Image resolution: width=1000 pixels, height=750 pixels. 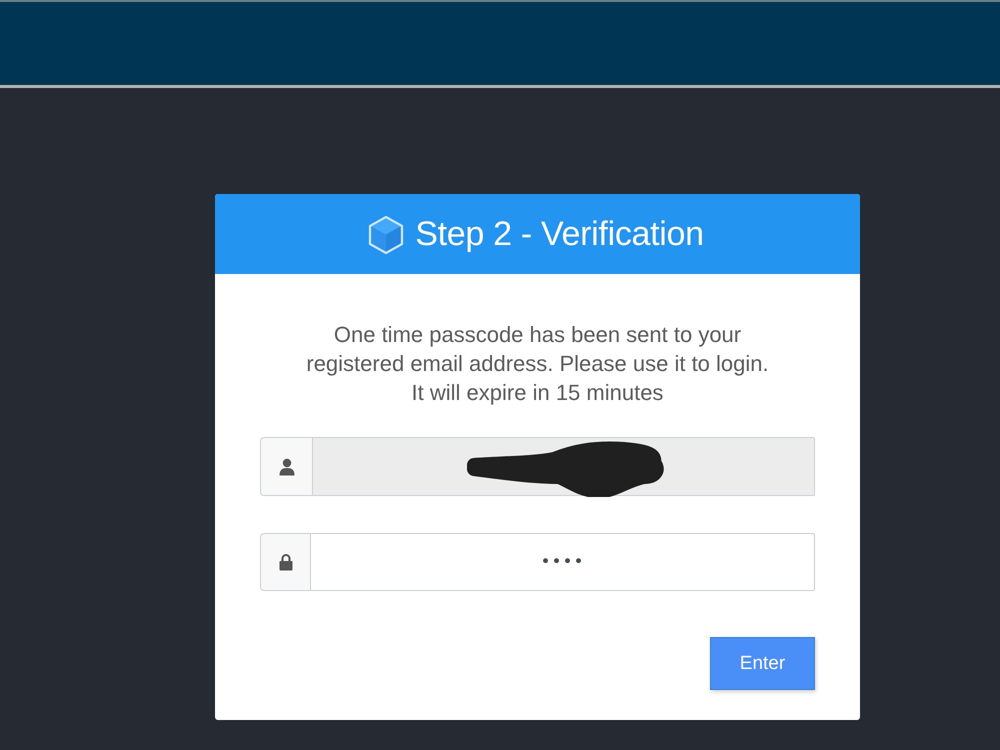 What do you see at coordinates (537, 364) in the screenshot?
I see `info-message: One time passcode has been sent to your registered email address. Please use it to login. It will expire in 15 minutes` at bounding box center [537, 364].